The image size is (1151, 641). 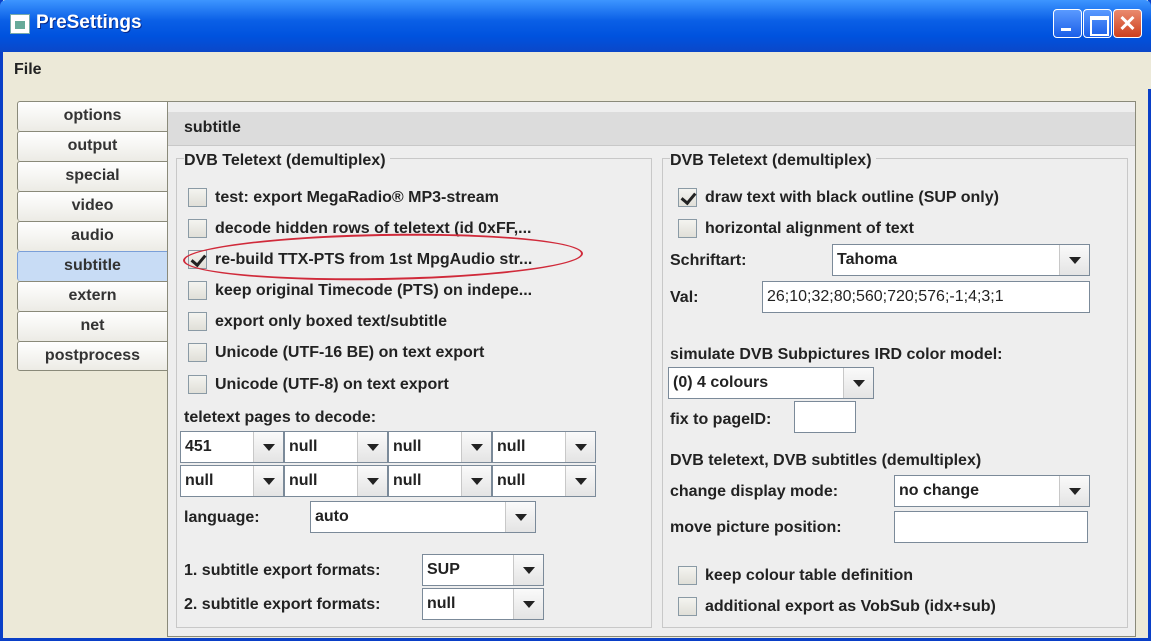 I want to click on export2-label: 2. subtitle export formats:, so click(x=282, y=604).